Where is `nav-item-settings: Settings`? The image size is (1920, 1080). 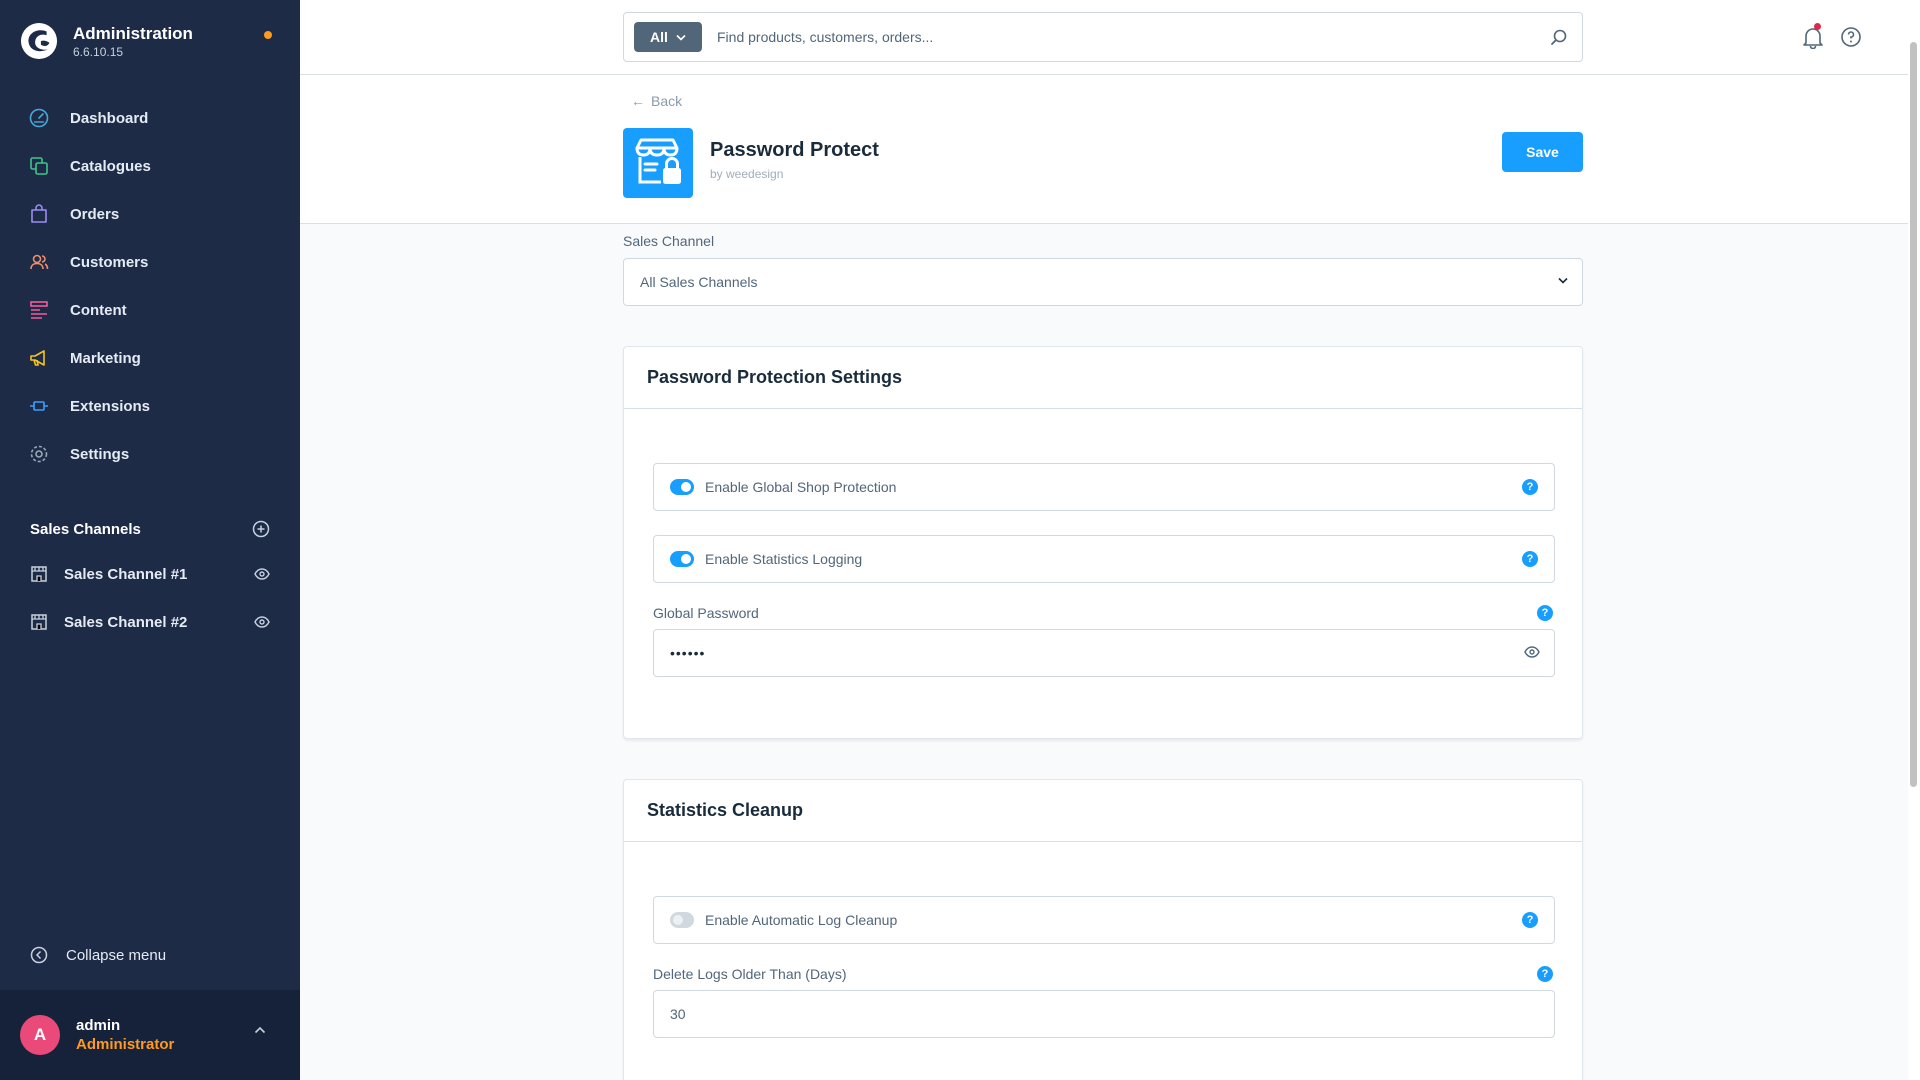 nav-item-settings: Settings is located at coordinates (150, 454).